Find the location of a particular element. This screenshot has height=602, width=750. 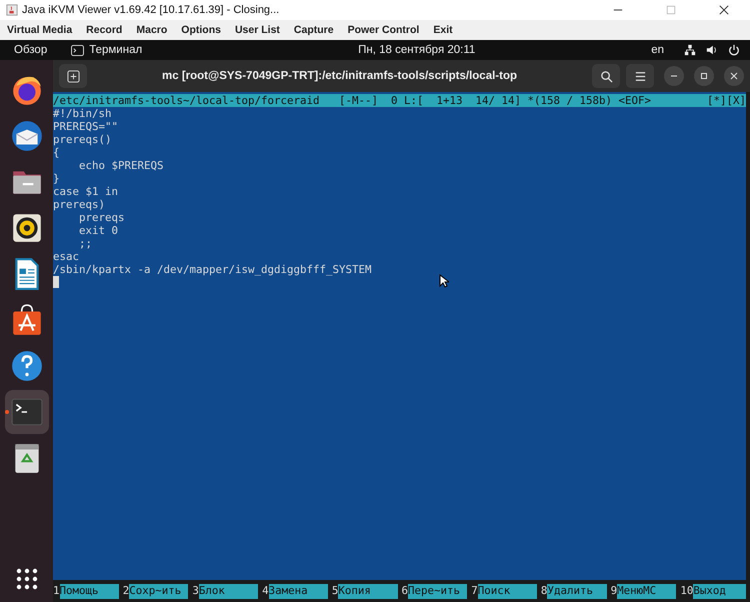

function-key-button: Сохр~ить is located at coordinates (158, 591).